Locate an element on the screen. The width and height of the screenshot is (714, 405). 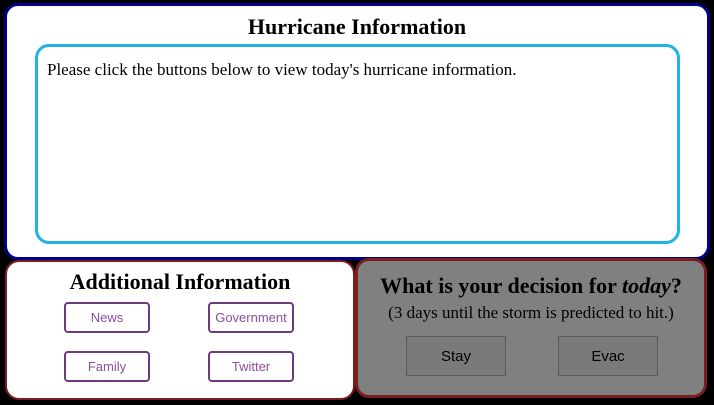
decision-question-suffix: ? is located at coordinates (676, 285).